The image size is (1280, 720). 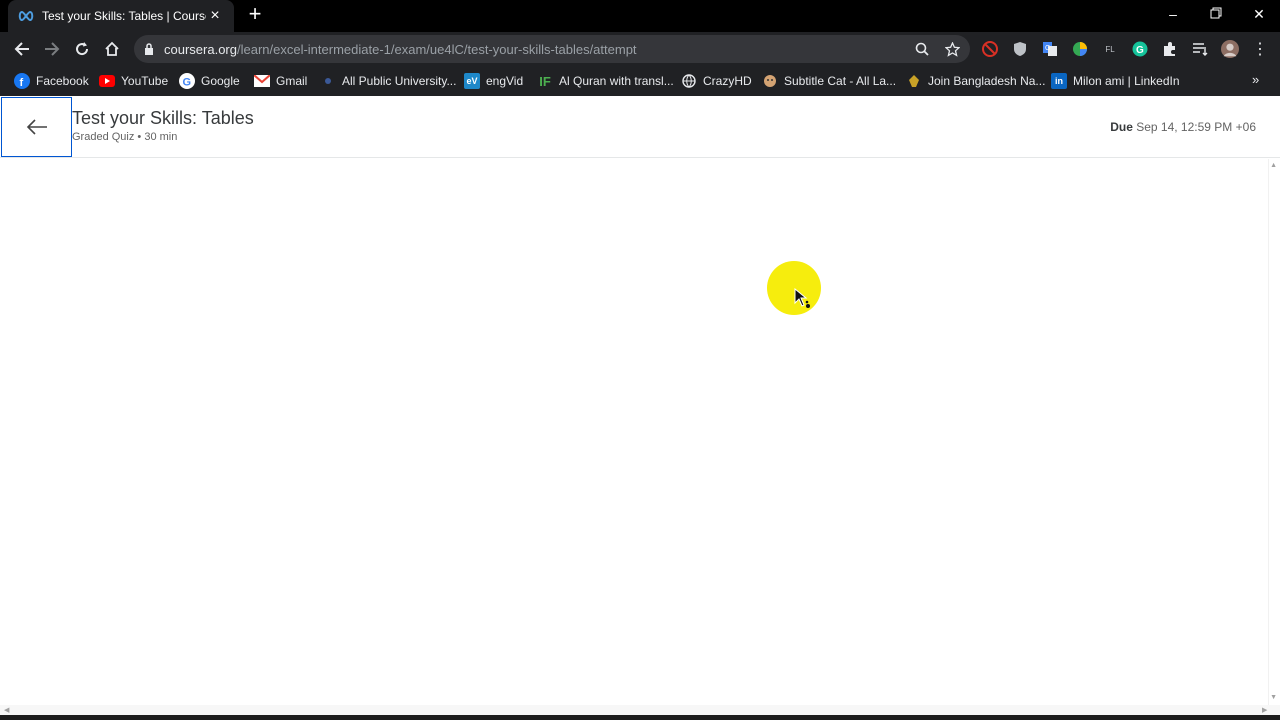 What do you see at coordinates (1259, 15) in the screenshot?
I see `close-window-button: ✕` at bounding box center [1259, 15].